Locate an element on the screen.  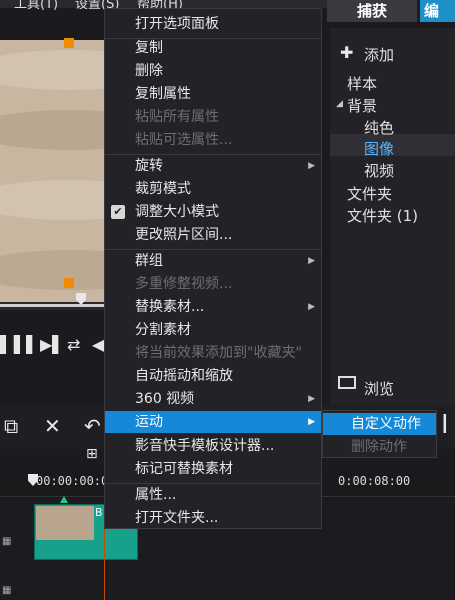
clip-label: B is located at coordinates (99, 512).